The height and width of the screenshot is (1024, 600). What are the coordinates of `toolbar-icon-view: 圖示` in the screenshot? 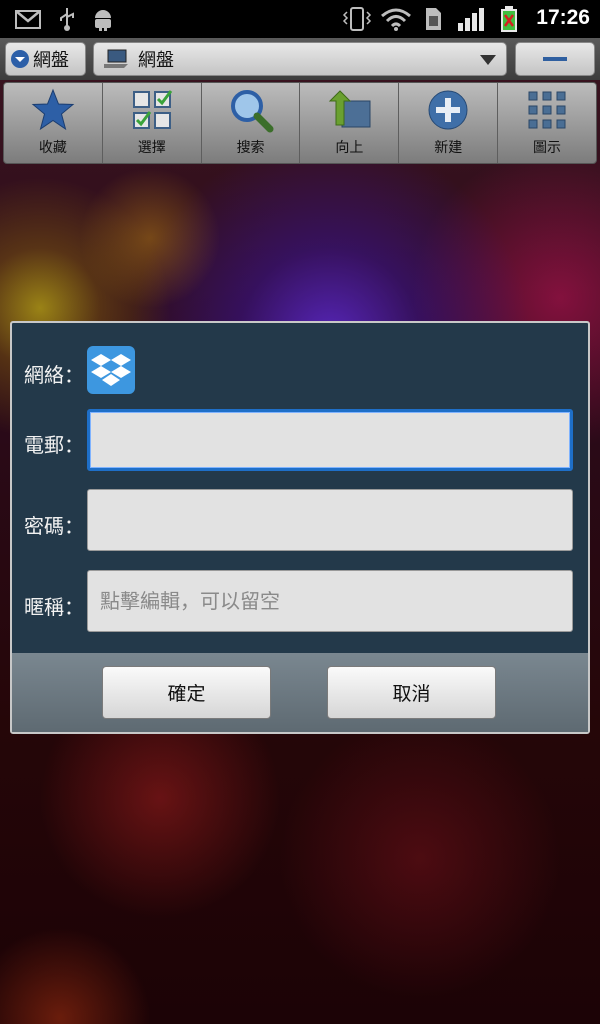 It's located at (547, 123).